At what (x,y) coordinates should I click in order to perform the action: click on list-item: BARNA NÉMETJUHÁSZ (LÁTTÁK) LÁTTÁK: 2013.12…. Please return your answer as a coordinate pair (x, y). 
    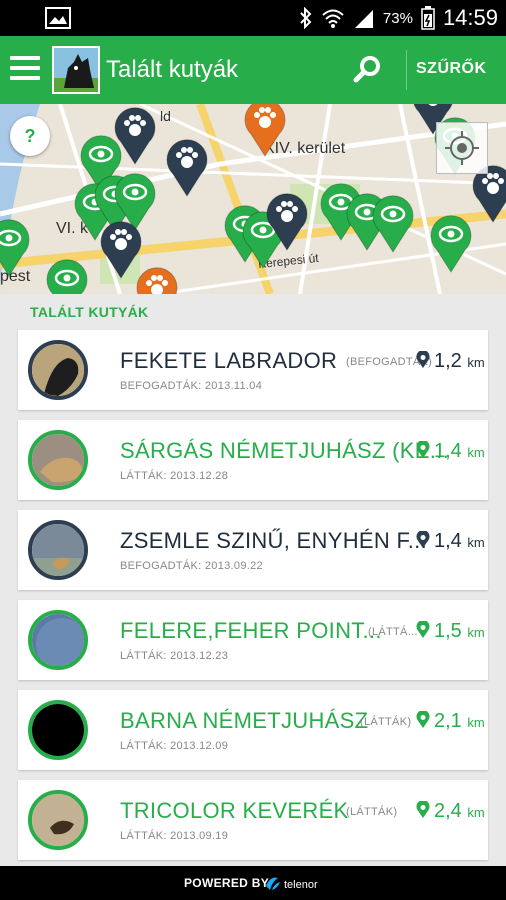
    Looking at the image, I should click on (253, 730).